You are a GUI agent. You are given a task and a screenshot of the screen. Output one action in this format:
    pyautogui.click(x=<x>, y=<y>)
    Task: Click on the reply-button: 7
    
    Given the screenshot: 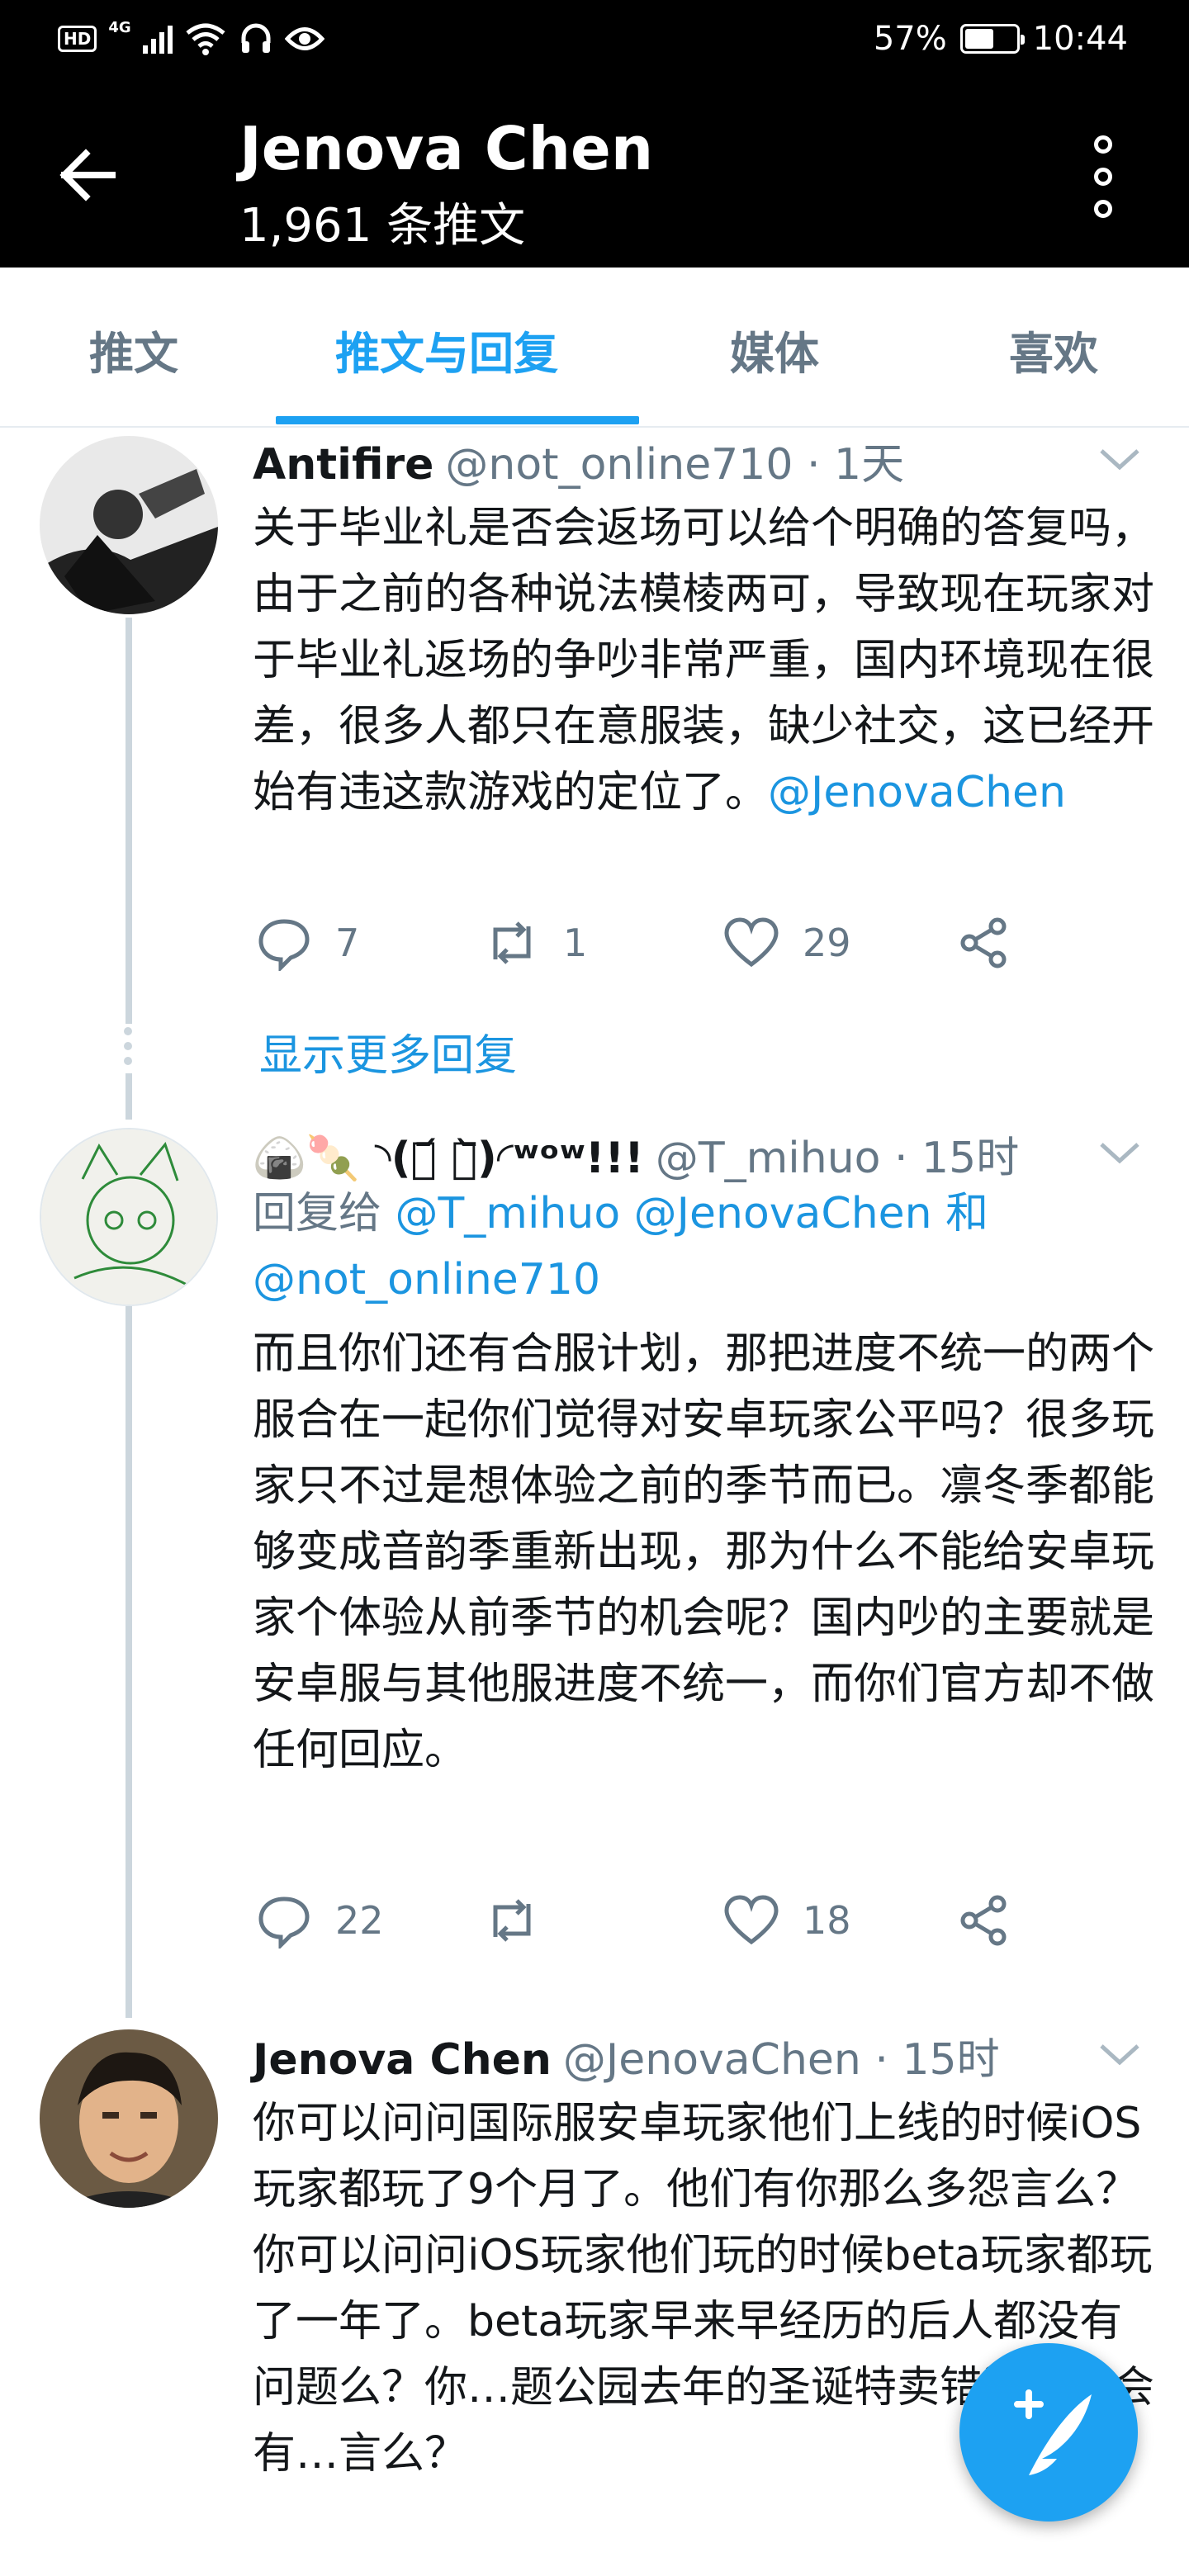 What is the action you would take?
    pyautogui.click(x=307, y=943)
    